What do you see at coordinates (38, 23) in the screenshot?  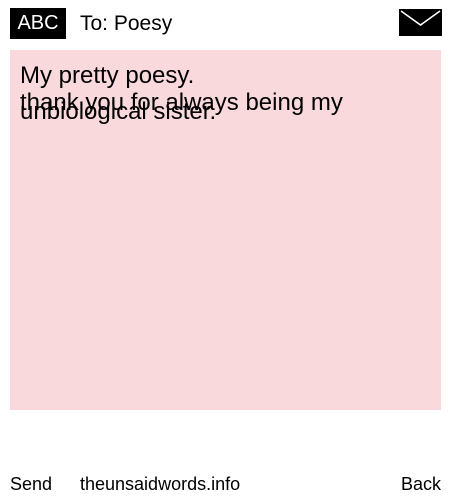 I see `abc-badge: ABC` at bounding box center [38, 23].